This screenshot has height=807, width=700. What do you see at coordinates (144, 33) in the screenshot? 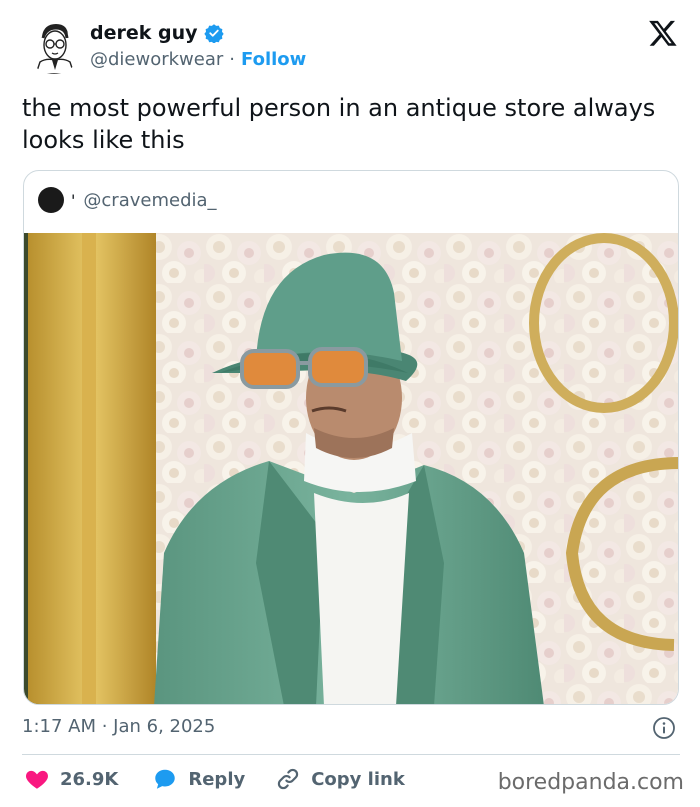
I see `author-display-name: derek guy` at bounding box center [144, 33].